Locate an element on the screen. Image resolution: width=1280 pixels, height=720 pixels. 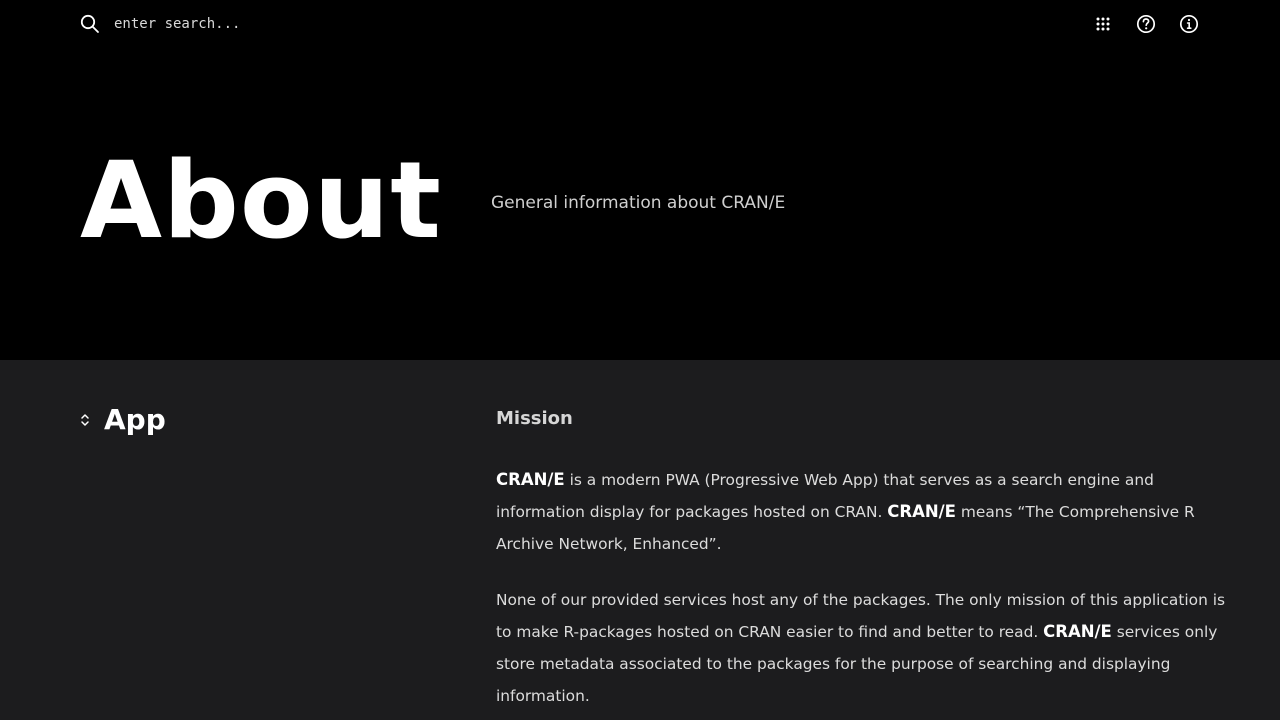
chevron-up-down-icon is located at coordinates (87, 420).